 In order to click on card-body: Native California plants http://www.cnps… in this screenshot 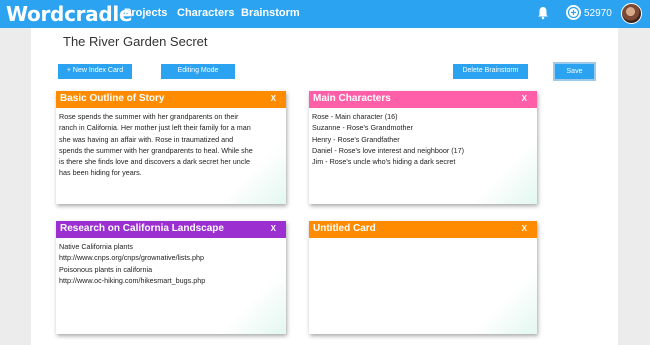, I will do `click(170, 263)`.